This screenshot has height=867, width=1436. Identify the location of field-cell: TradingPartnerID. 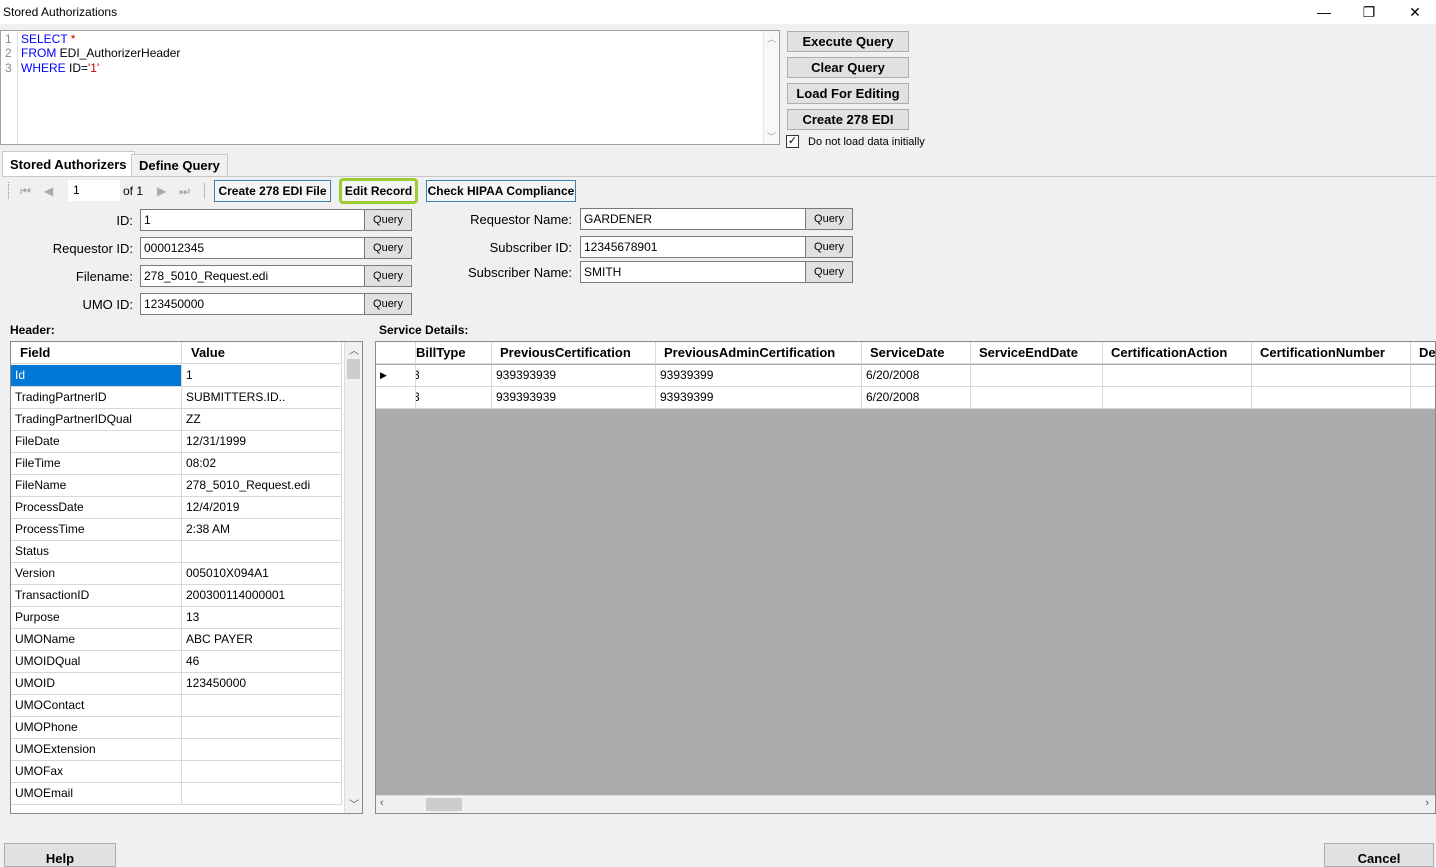
(96, 397).